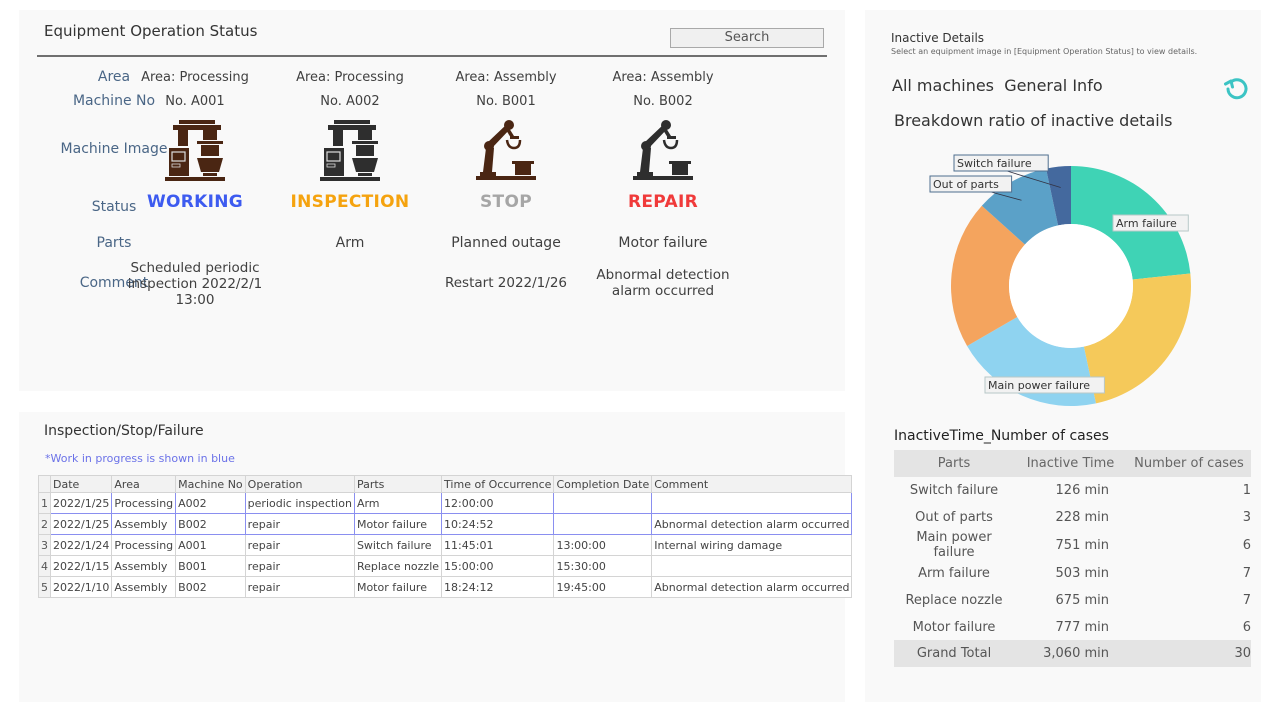 The image size is (1280, 720). I want to click on machine-comment: Restart 2022/1/26, so click(506, 283).